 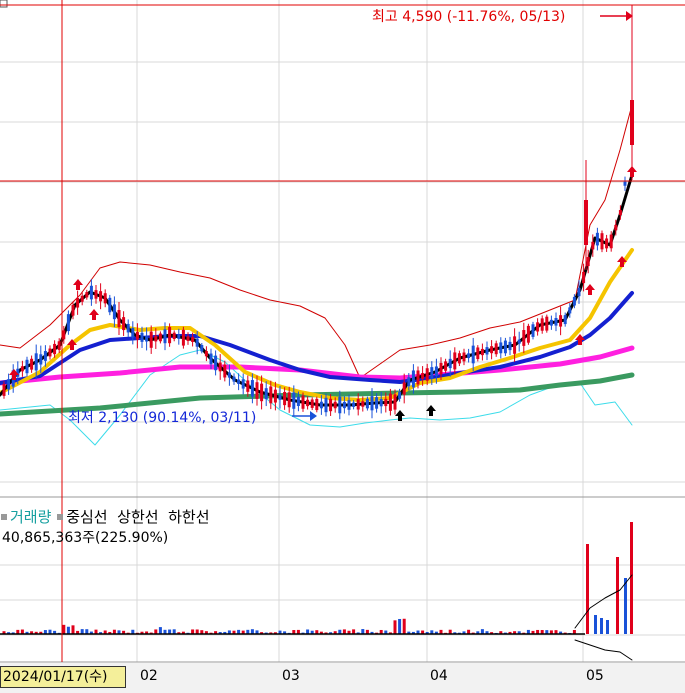 I want to click on x-tick-label: 02, so click(x=149, y=676).